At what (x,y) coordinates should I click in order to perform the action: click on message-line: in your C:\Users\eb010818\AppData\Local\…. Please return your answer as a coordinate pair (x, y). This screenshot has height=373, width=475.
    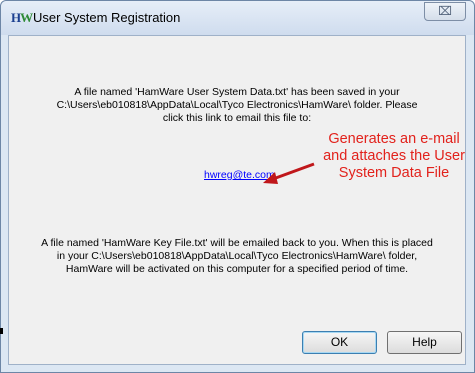
    Looking at the image, I should click on (237, 256).